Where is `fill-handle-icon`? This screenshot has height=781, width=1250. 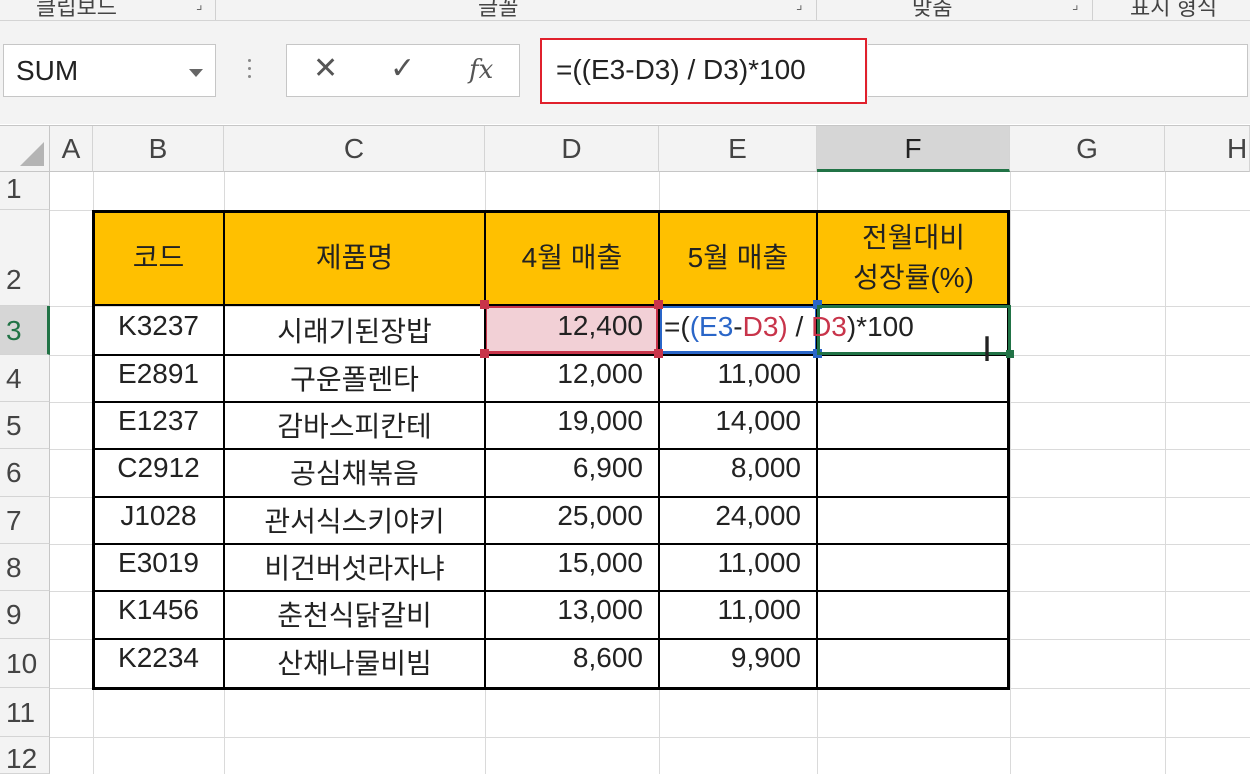 fill-handle-icon is located at coordinates (1010, 354).